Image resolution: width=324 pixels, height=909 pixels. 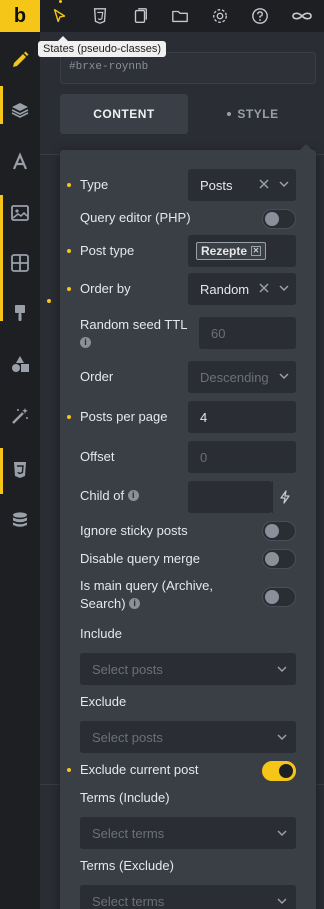 What do you see at coordinates (279, 771) in the screenshot?
I see `exclude-current-toggle` at bounding box center [279, 771].